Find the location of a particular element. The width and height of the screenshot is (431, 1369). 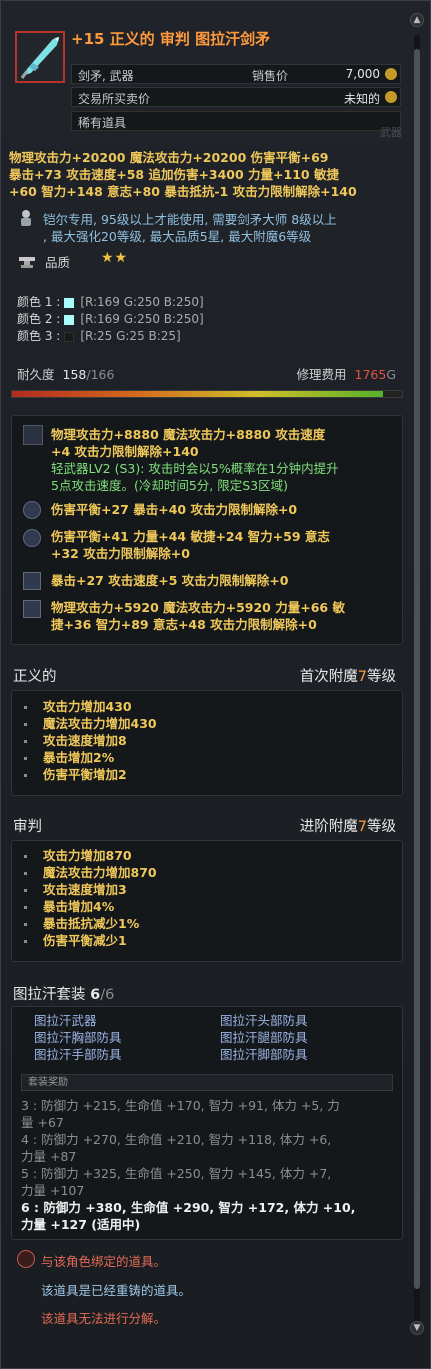

set-name: 图拉汗套装 is located at coordinates (49, 995).